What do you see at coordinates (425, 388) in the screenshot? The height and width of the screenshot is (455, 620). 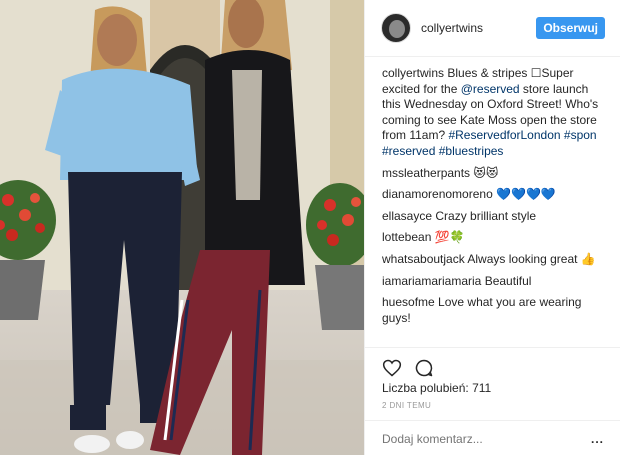 I see `likes-label: Liczba polubień:` at bounding box center [425, 388].